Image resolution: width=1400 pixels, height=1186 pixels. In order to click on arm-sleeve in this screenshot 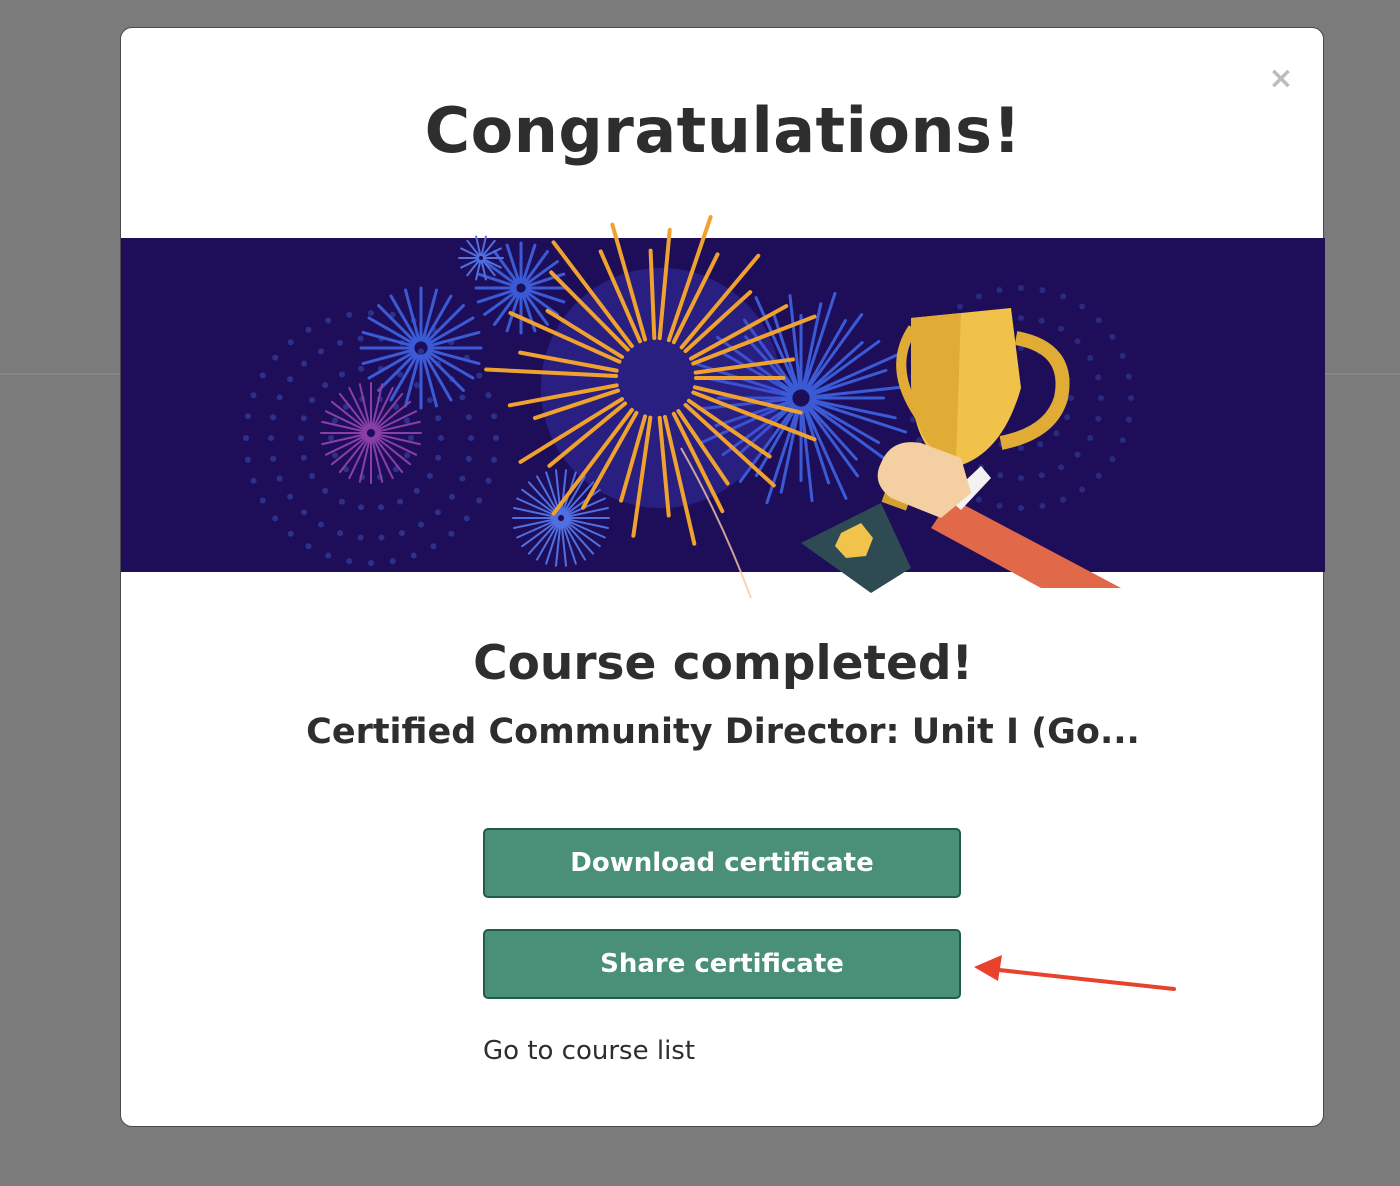, I will do `click(1026, 543)`.